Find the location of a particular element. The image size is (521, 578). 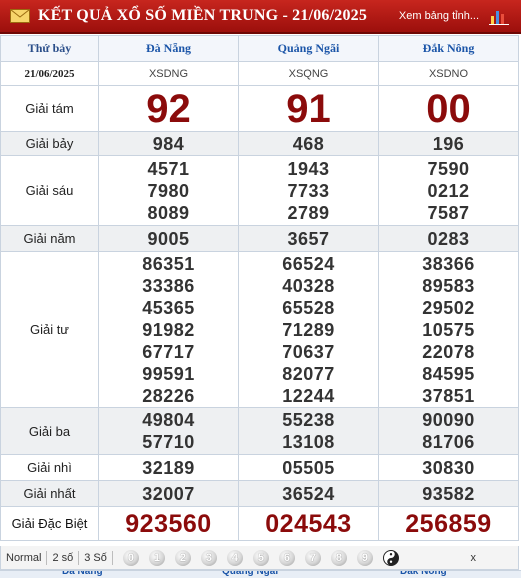

prize-number: 12244 is located at coordinates (308, 395).